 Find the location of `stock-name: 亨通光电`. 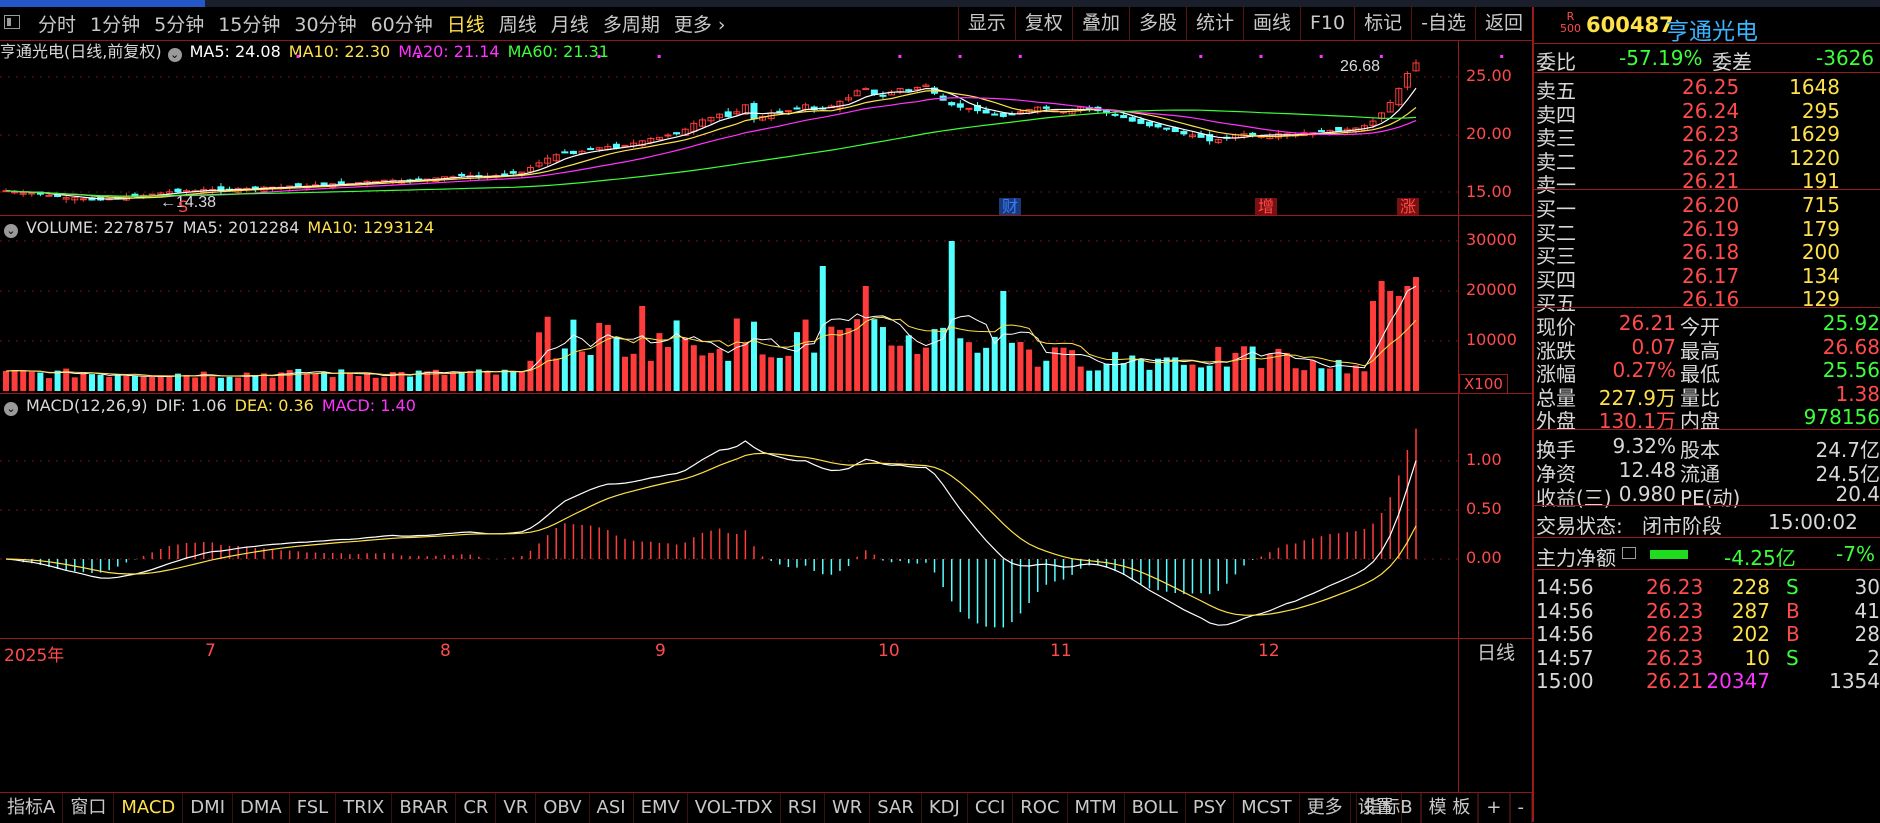

stock-name: 亨通光电 is located at coordinates (1712, 29).